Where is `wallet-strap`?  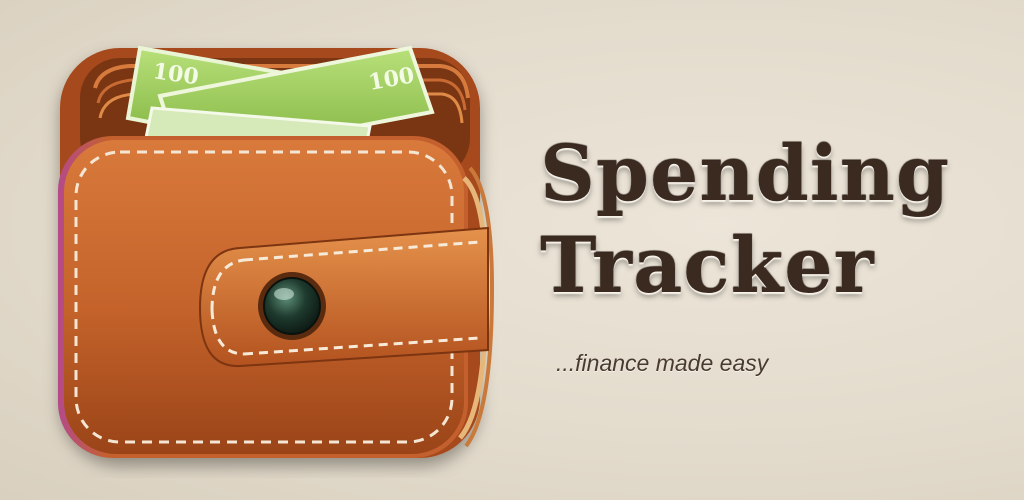
wallet-strap is located at coordinates (343, 297).